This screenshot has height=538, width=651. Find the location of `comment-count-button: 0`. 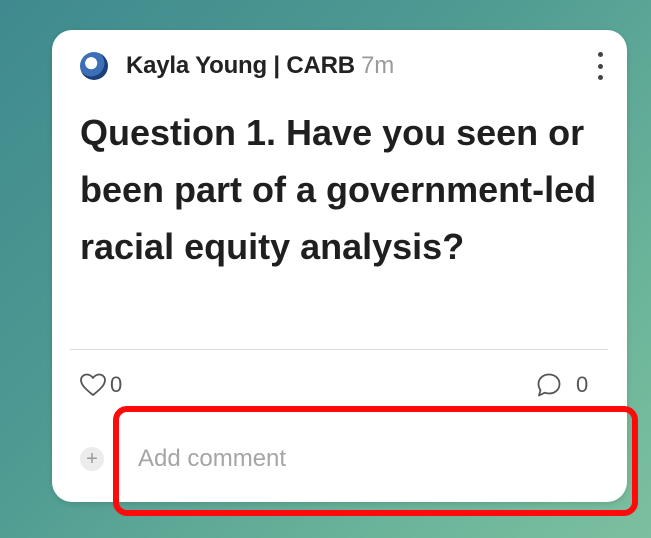

comment-count-button: 0 is located at coordinates (562, 385).